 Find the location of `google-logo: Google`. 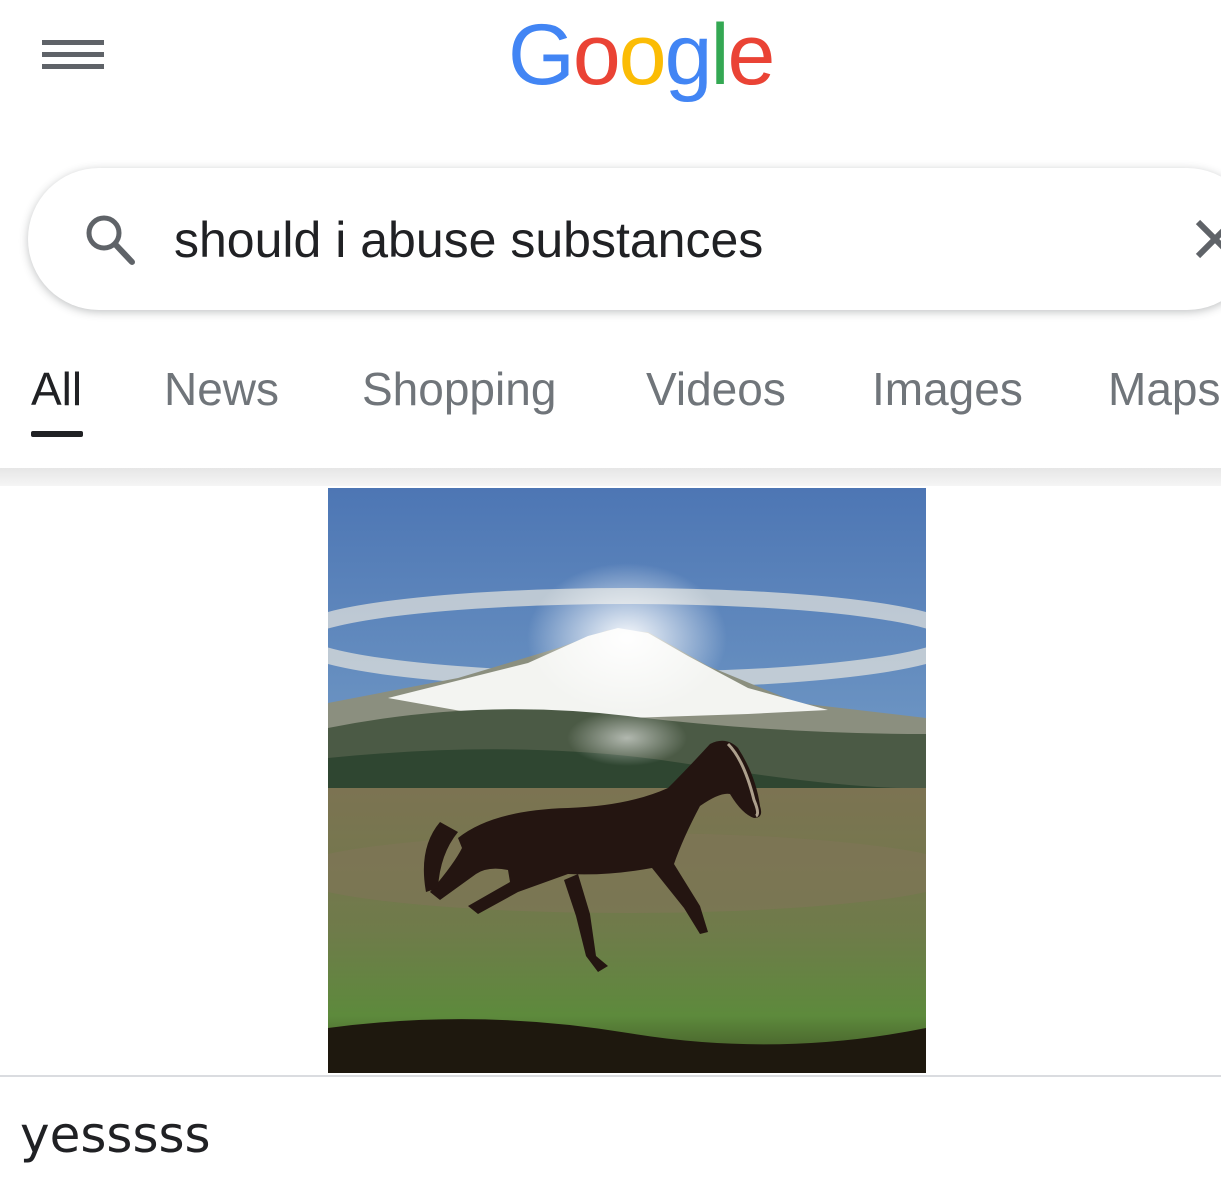

google-logo: Google is located at coordinates (642, 55).